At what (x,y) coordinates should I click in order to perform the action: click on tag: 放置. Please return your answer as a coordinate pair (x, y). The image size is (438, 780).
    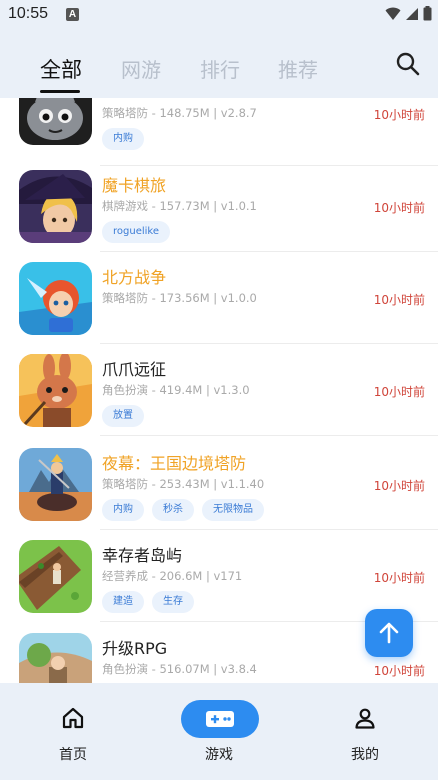
    Looking at the image, I should click on (123, 416).